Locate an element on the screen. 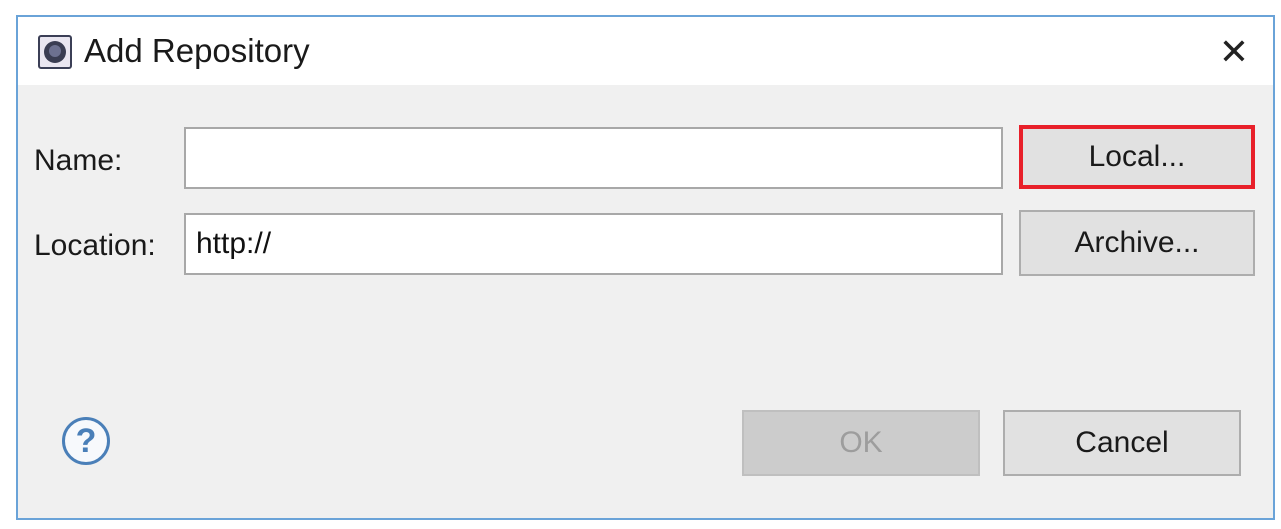  close-button: ✕ is located at coordinates (1234, 52).